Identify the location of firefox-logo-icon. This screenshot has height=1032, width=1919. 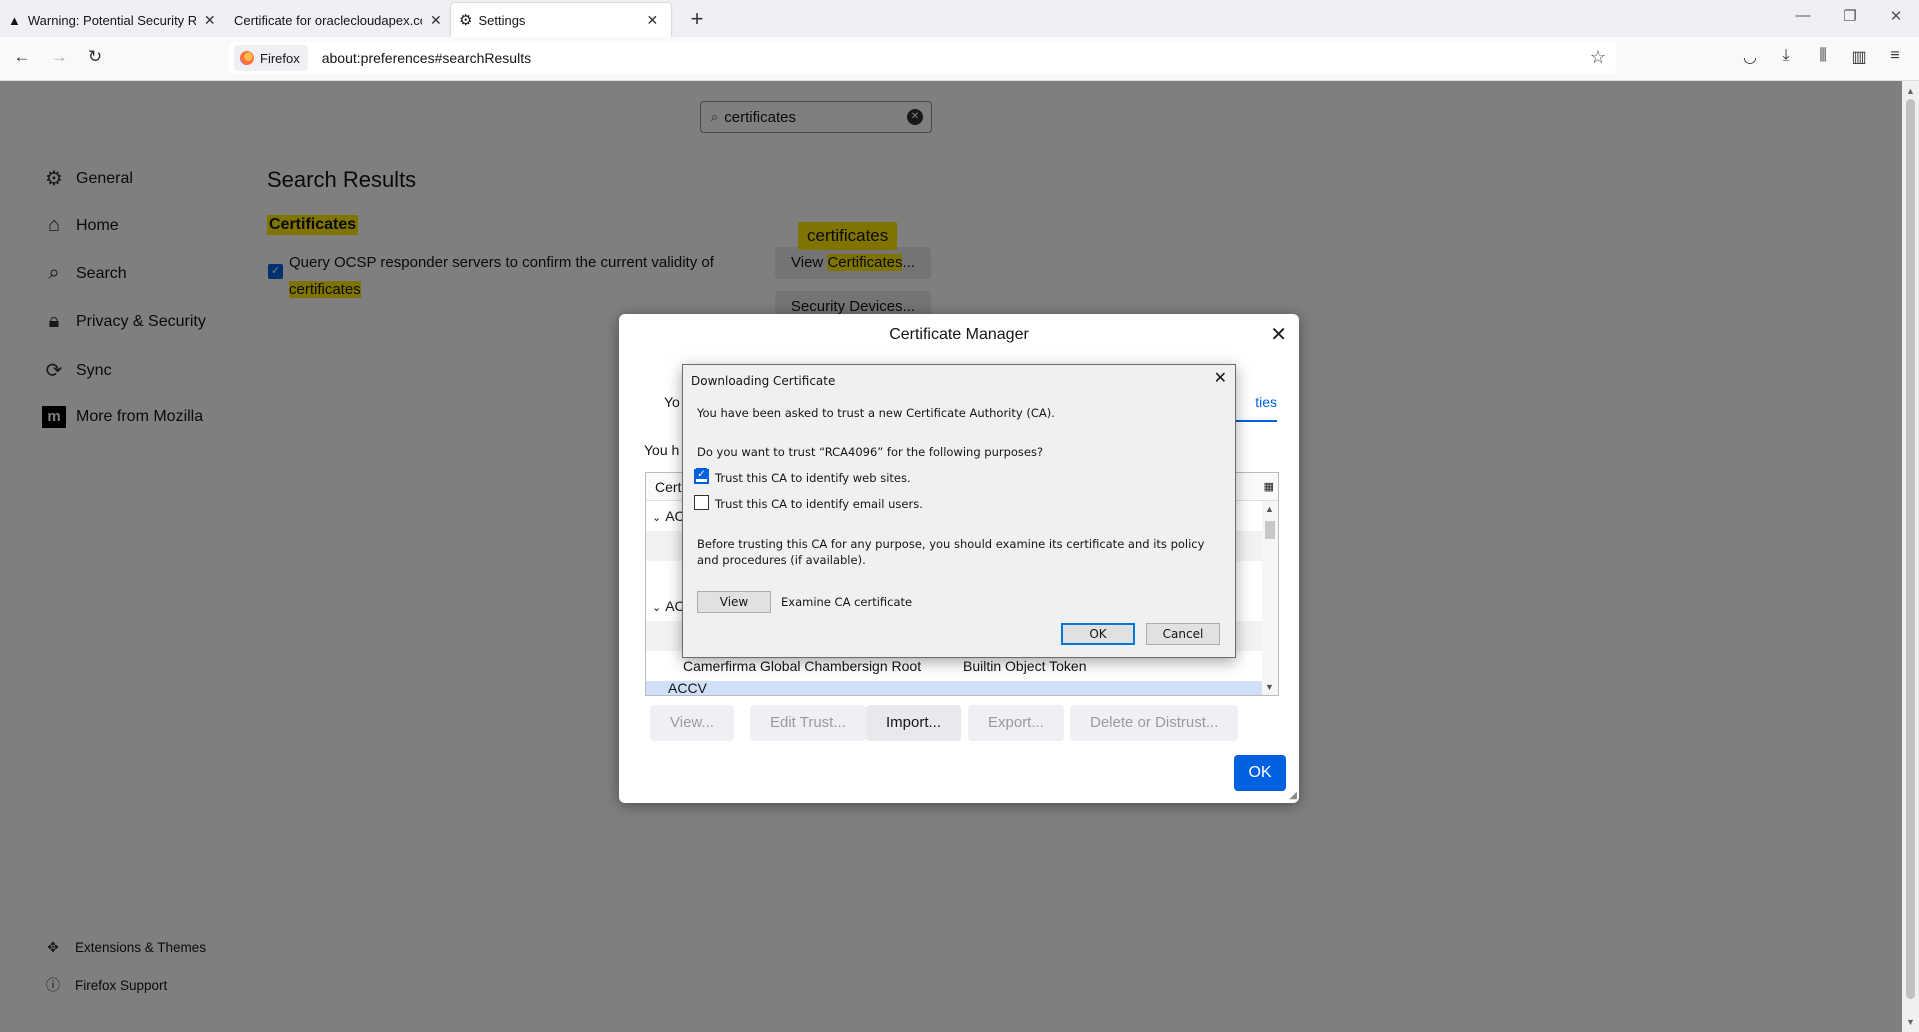
(247, 58).